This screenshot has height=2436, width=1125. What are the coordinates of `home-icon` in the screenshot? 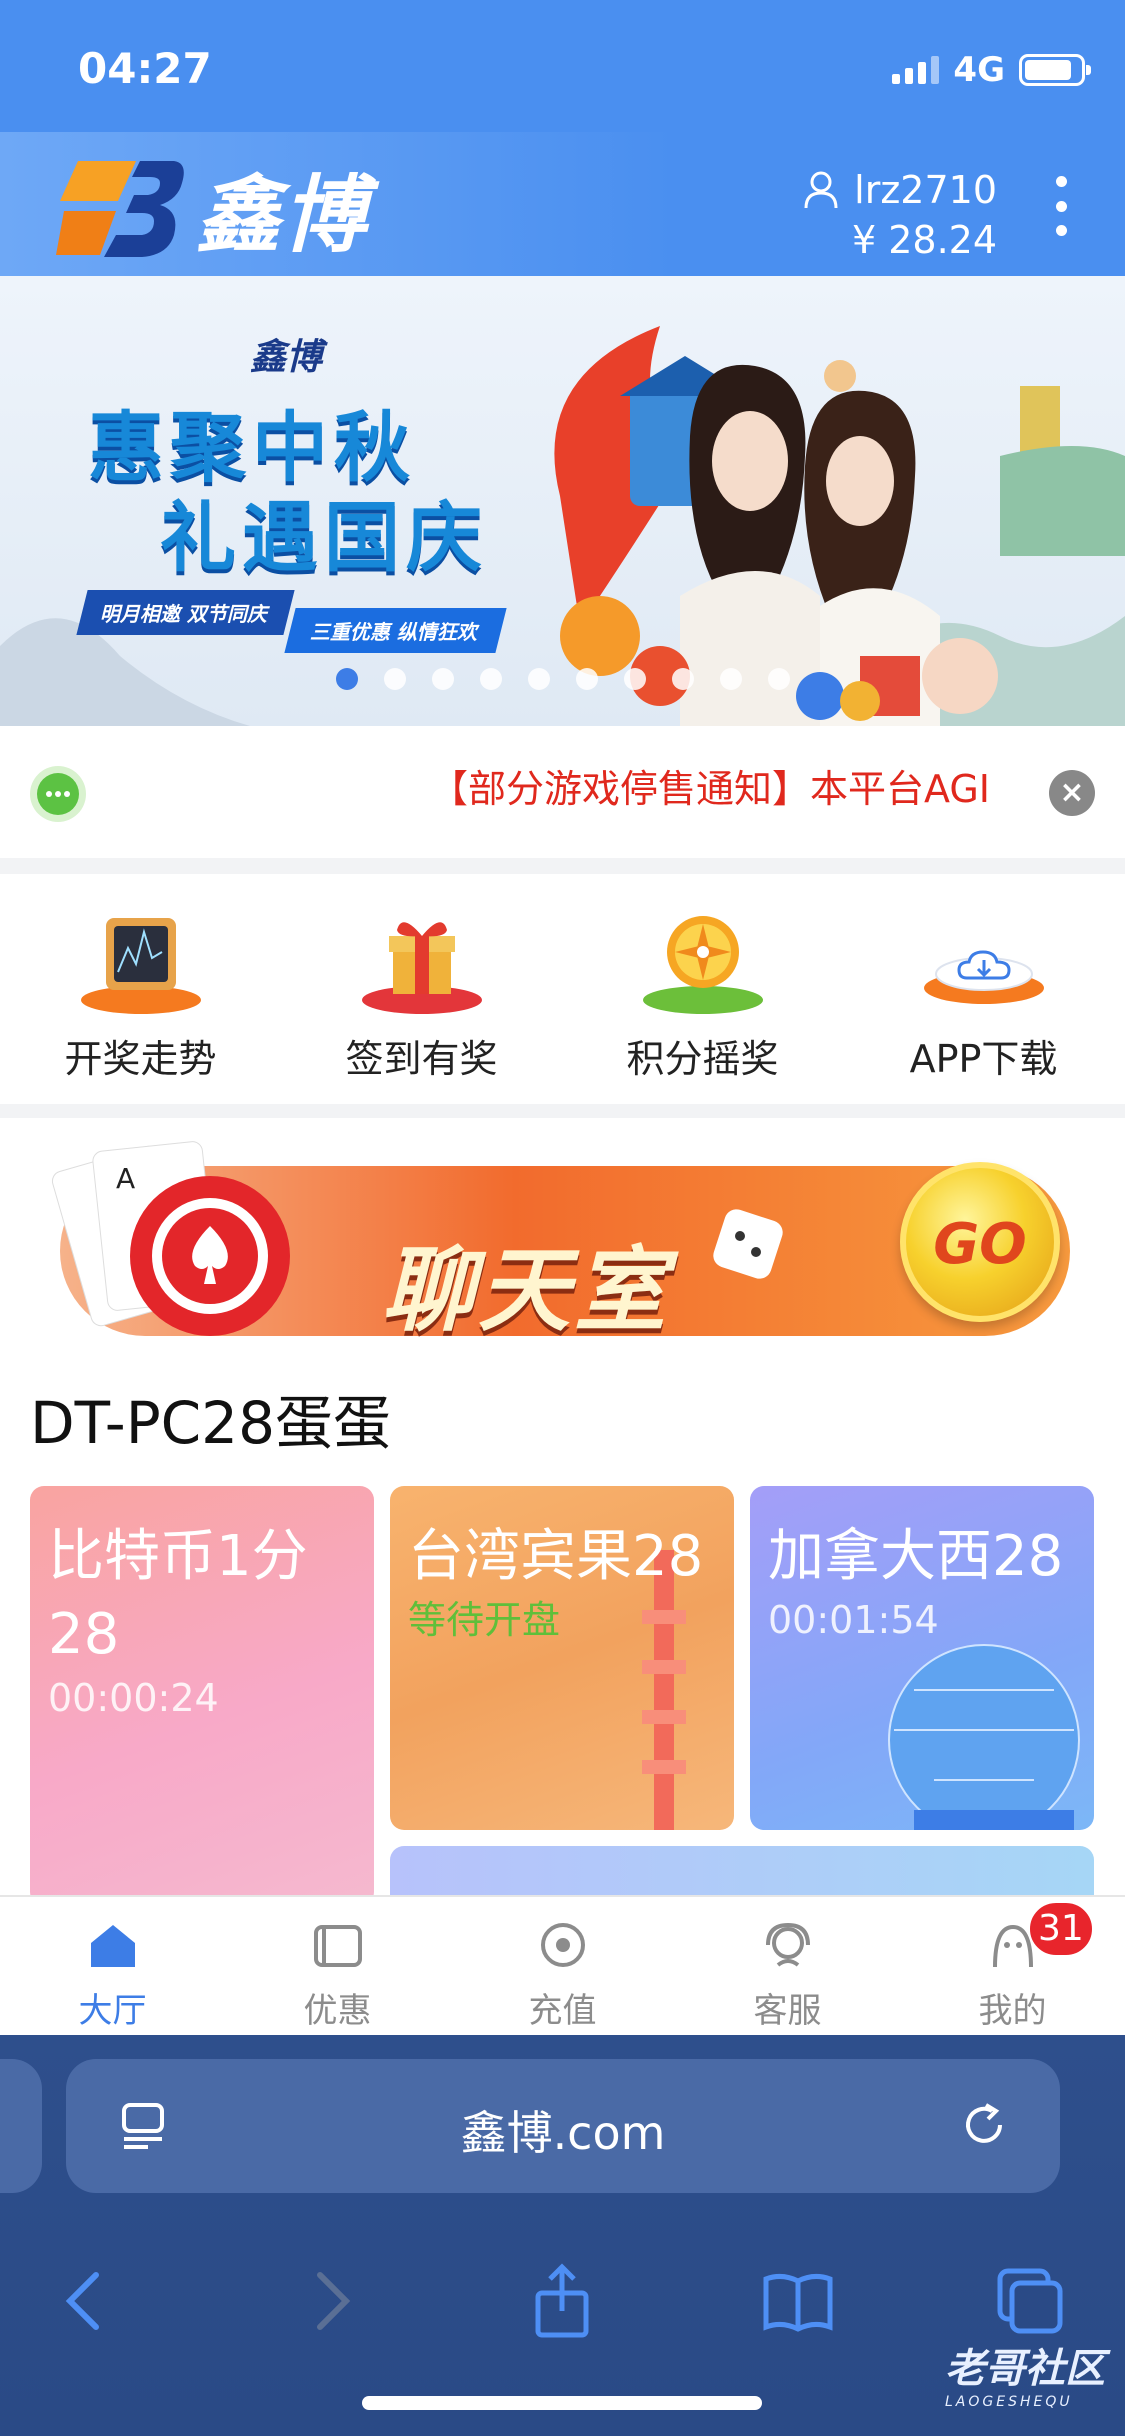 It's located at (112, 1946).